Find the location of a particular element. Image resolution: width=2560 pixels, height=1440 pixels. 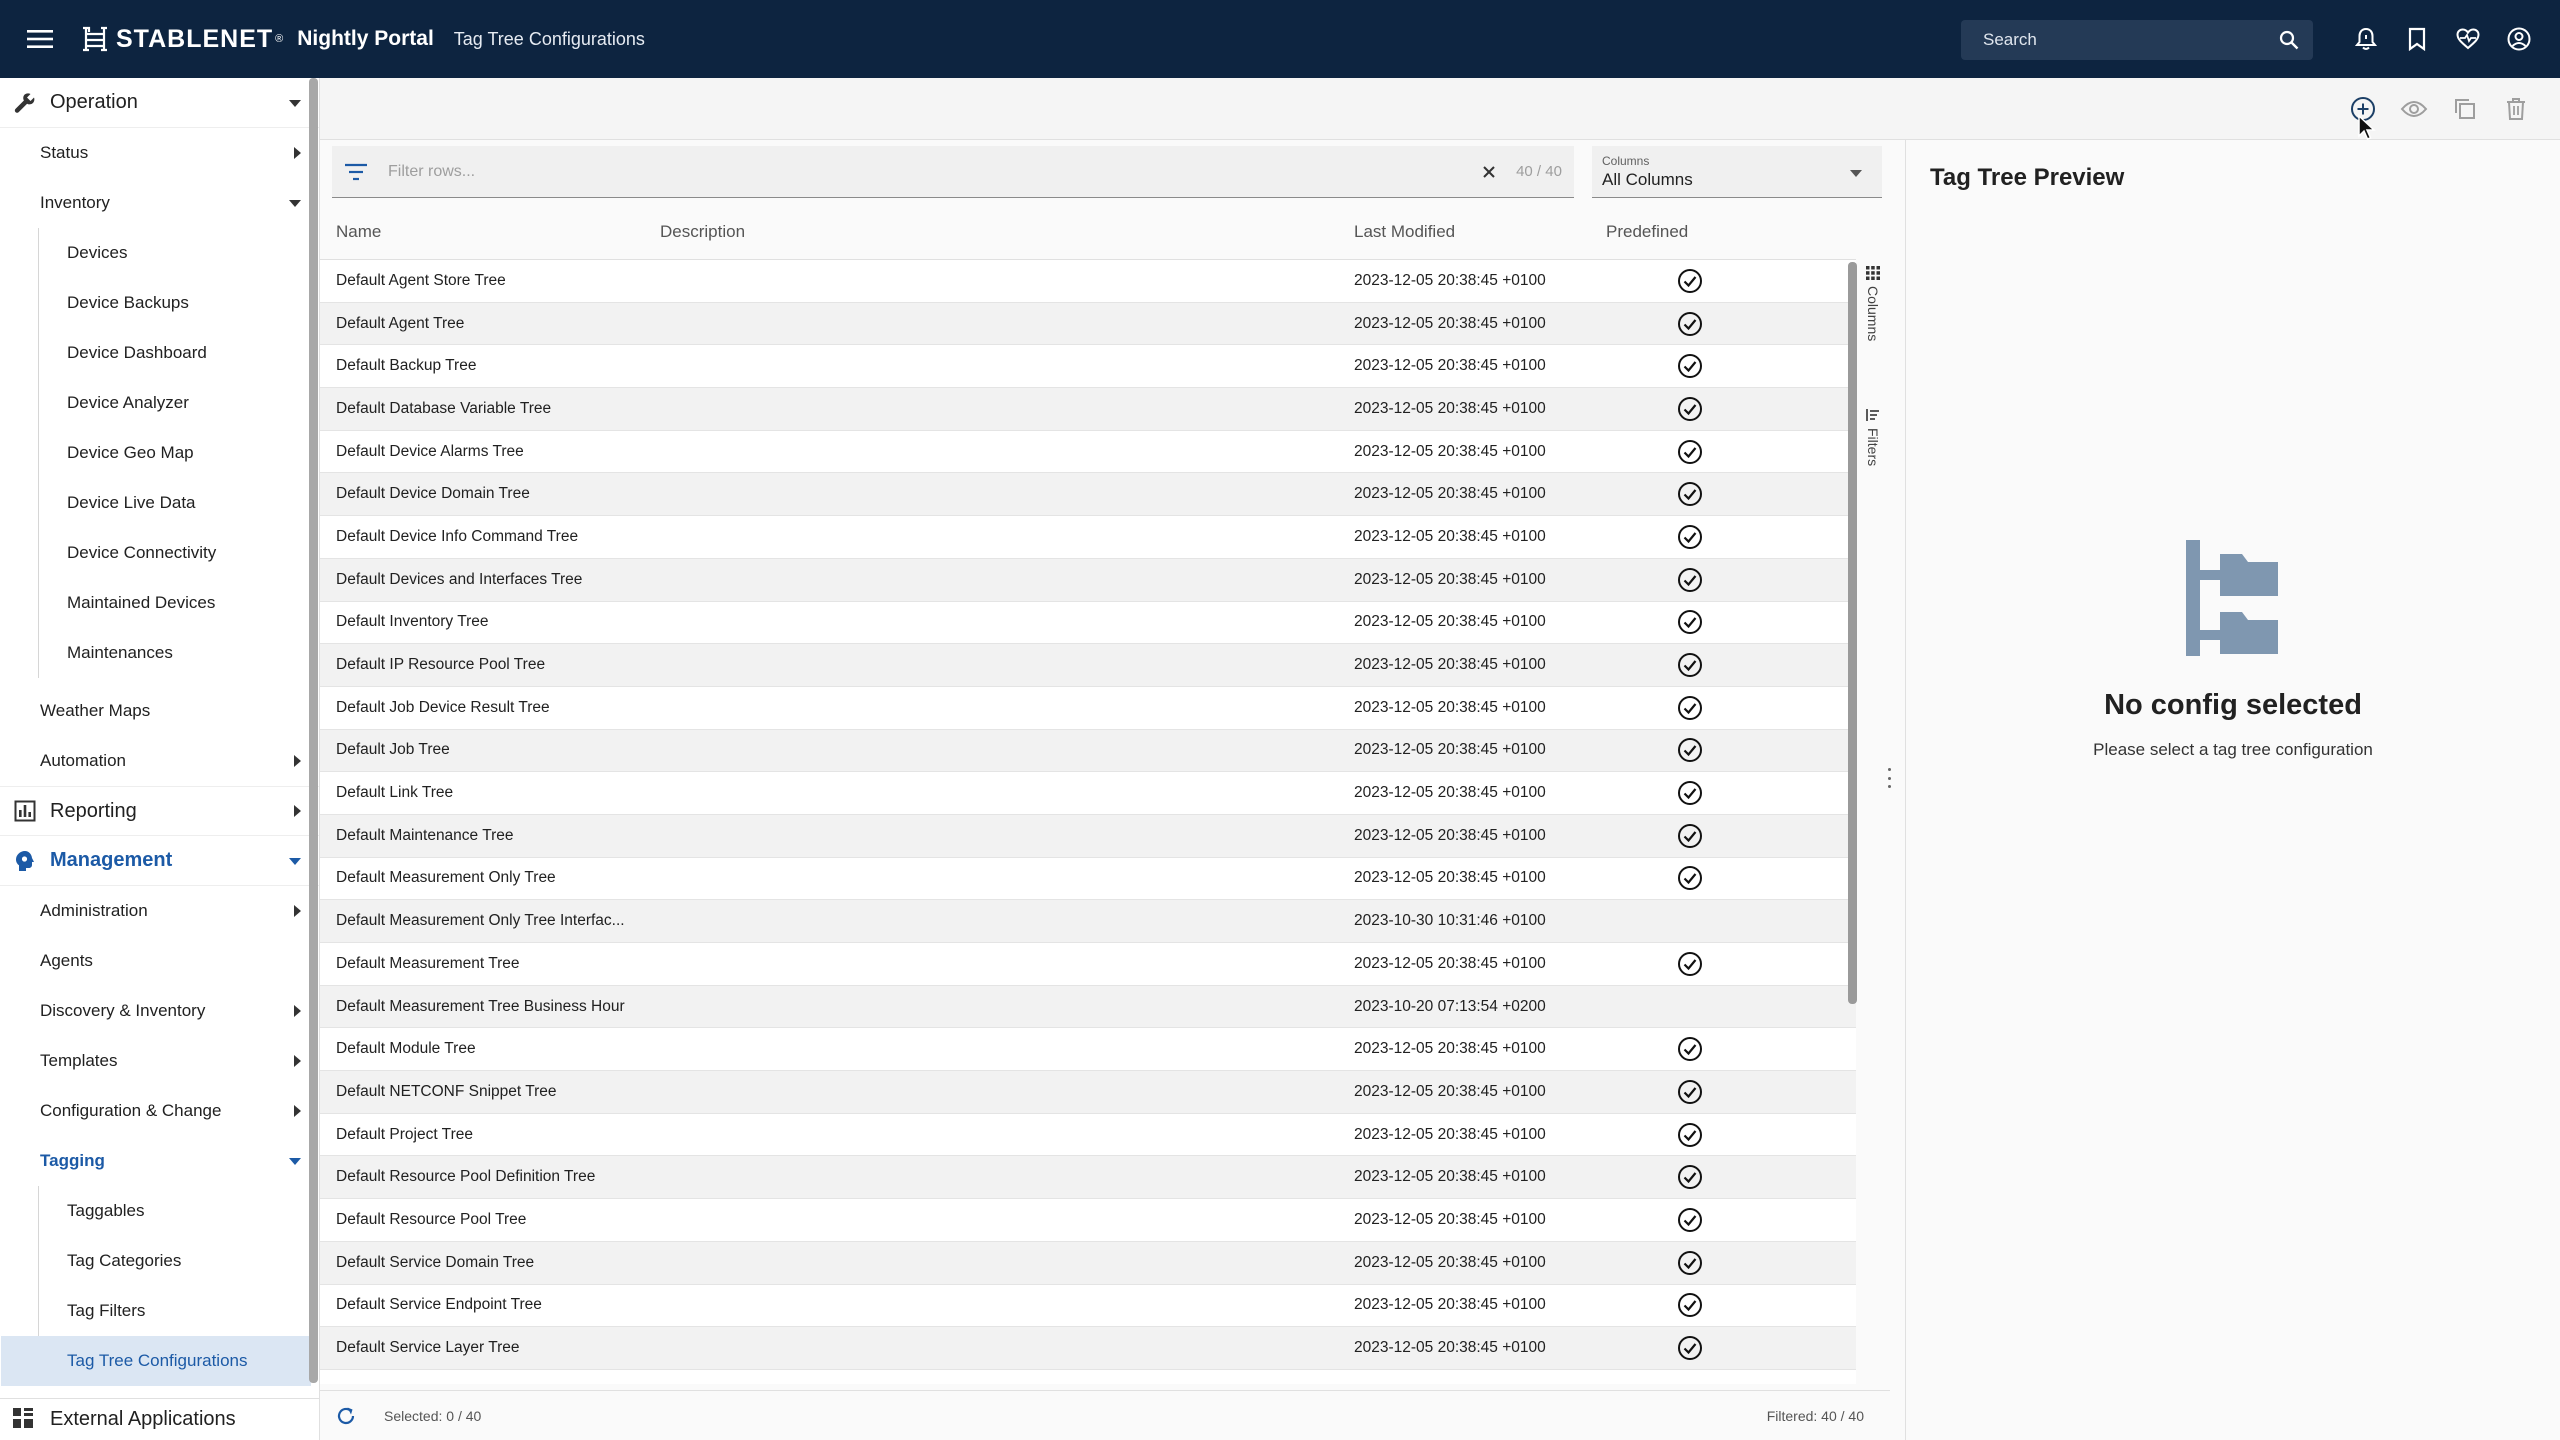

sidebar-section-external-applications: External Applications is located at coordinates (159, 1419).